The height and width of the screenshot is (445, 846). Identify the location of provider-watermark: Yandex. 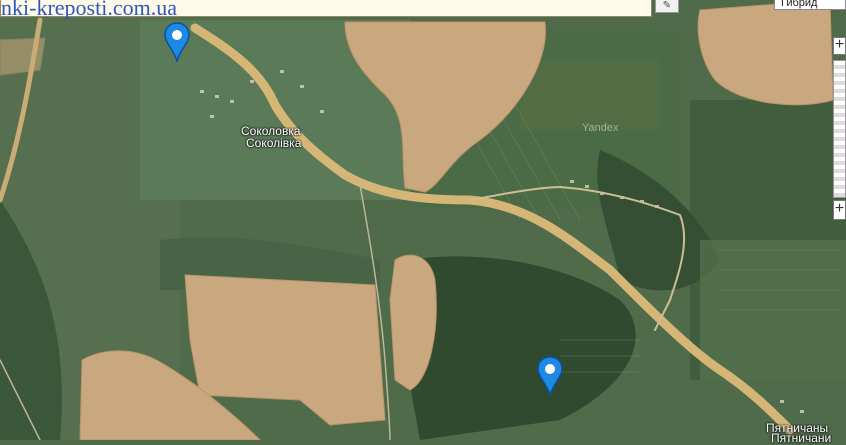
(600, 128).